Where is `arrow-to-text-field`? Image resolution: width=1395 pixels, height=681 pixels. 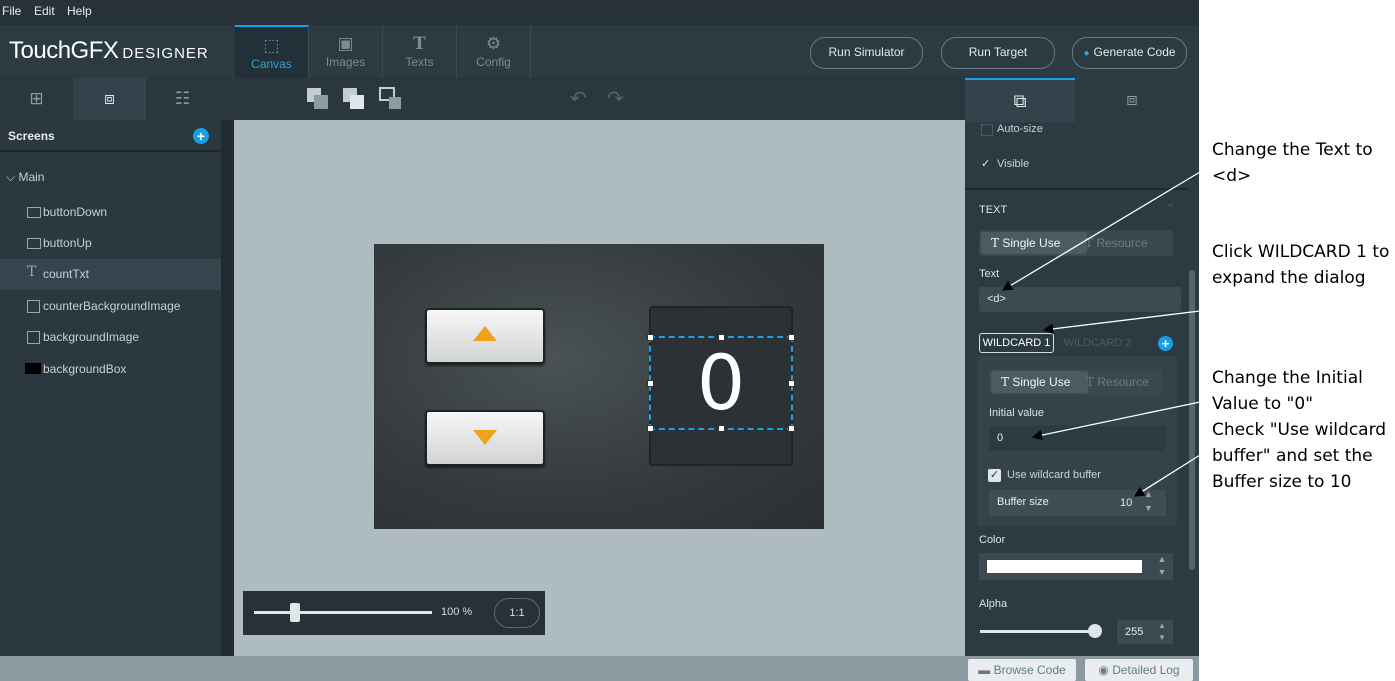
arrow-to-text-field is located at coordinates (1101, 231).